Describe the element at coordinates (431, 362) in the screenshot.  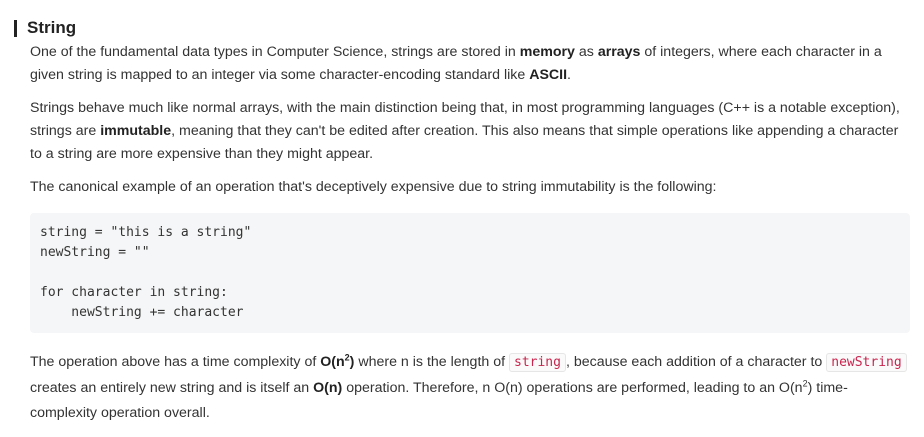
I see `paragraph-text: where n is the length of` at that location.